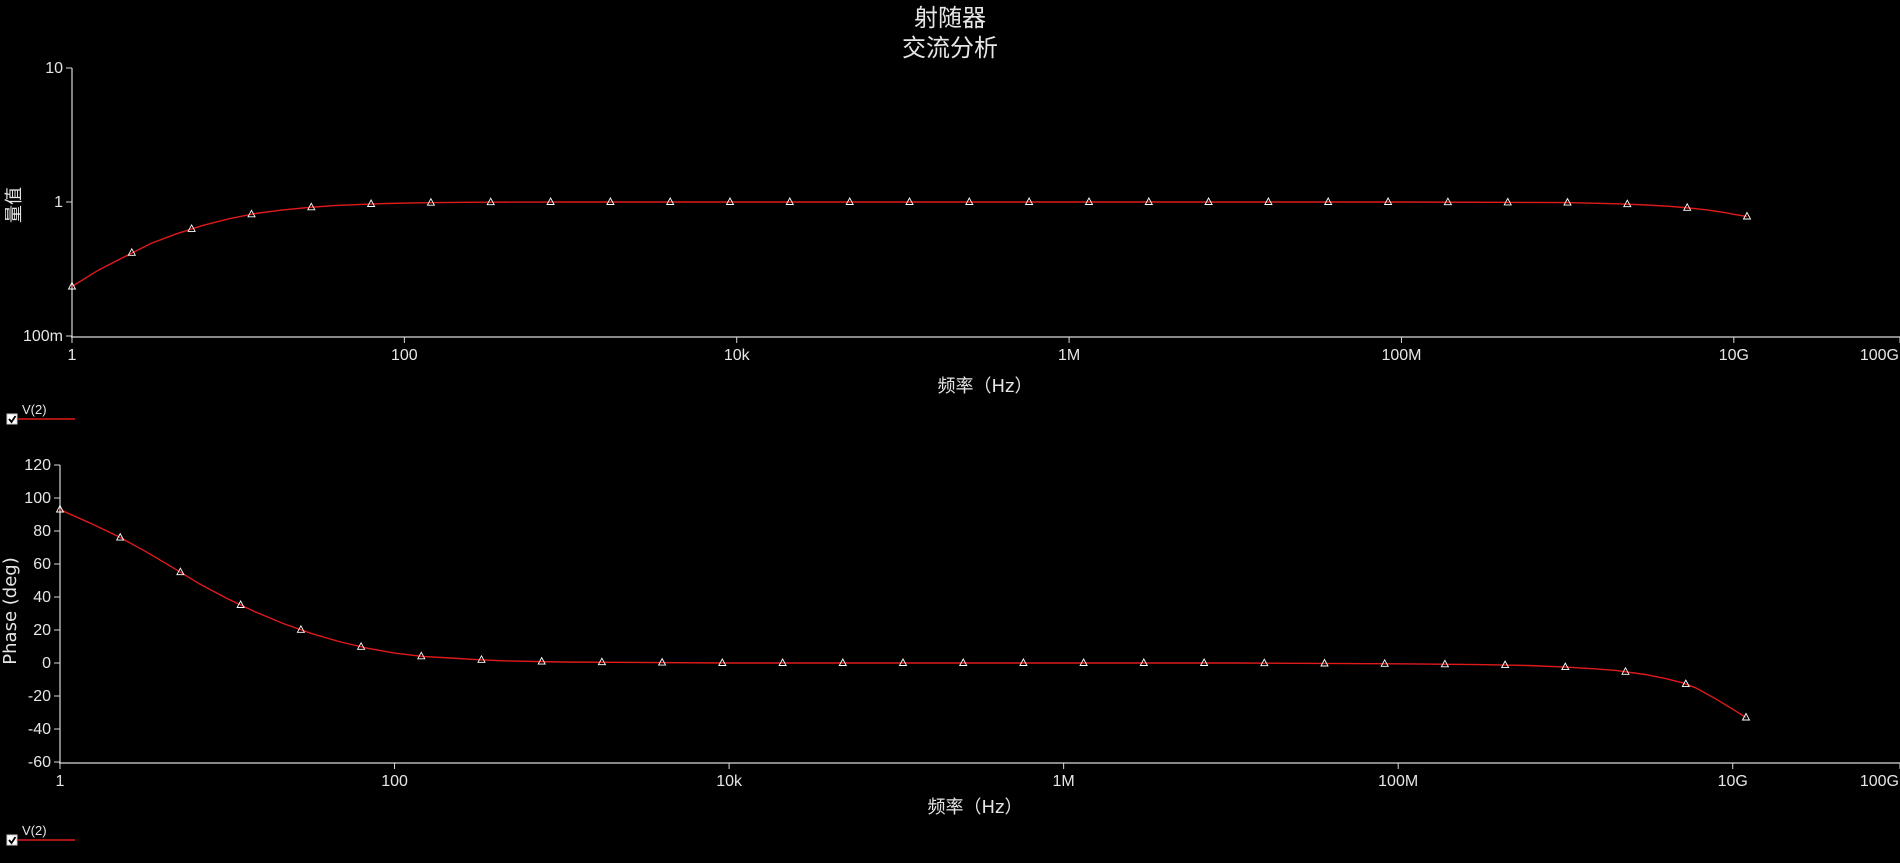 The width and height of the screenshot is (1900, 863). I want to click on phase-y-tick-label: 40, so click(42, 597).